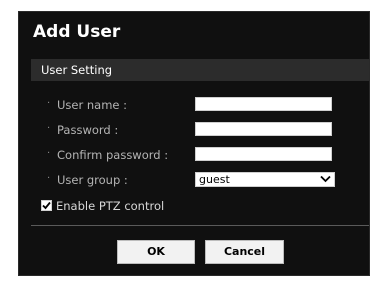 Image resolution: width=379 pixels, height=288 pixels. Describe the element at coordinates (92, 180) in the screenshot. I see `user-group-label: User group :` at that location.